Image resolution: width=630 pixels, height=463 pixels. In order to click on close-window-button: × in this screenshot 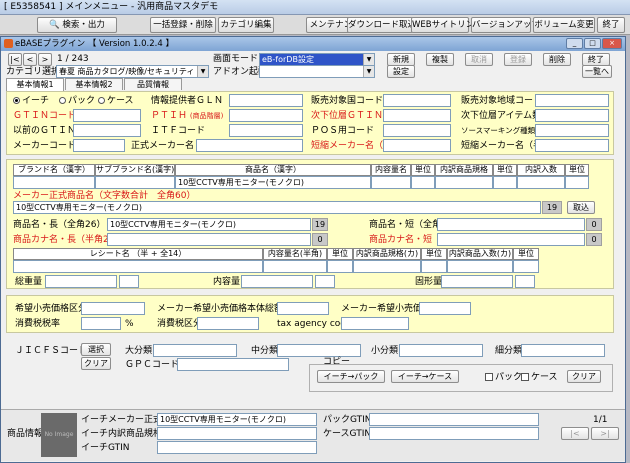, I will do `click(612, 43)`.